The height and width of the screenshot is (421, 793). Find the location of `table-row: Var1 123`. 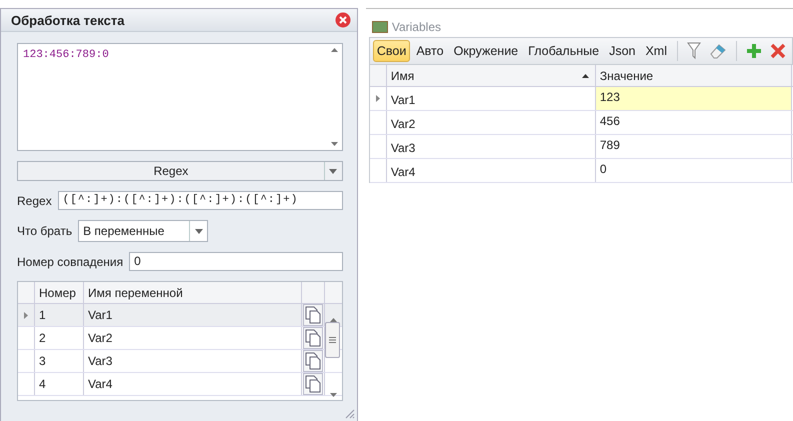

table-row: Var1 123 is located at coordinates (581, 99).